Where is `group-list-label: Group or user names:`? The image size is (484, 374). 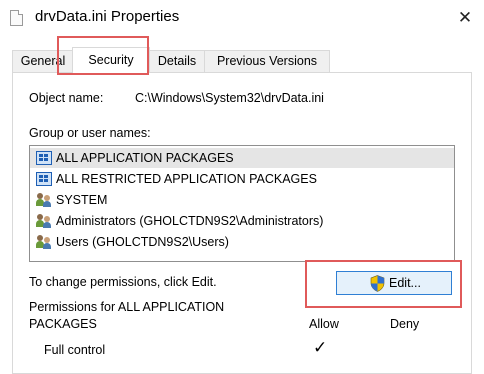 group-list-label: Group or user names: is located at coordinates (90, 133).